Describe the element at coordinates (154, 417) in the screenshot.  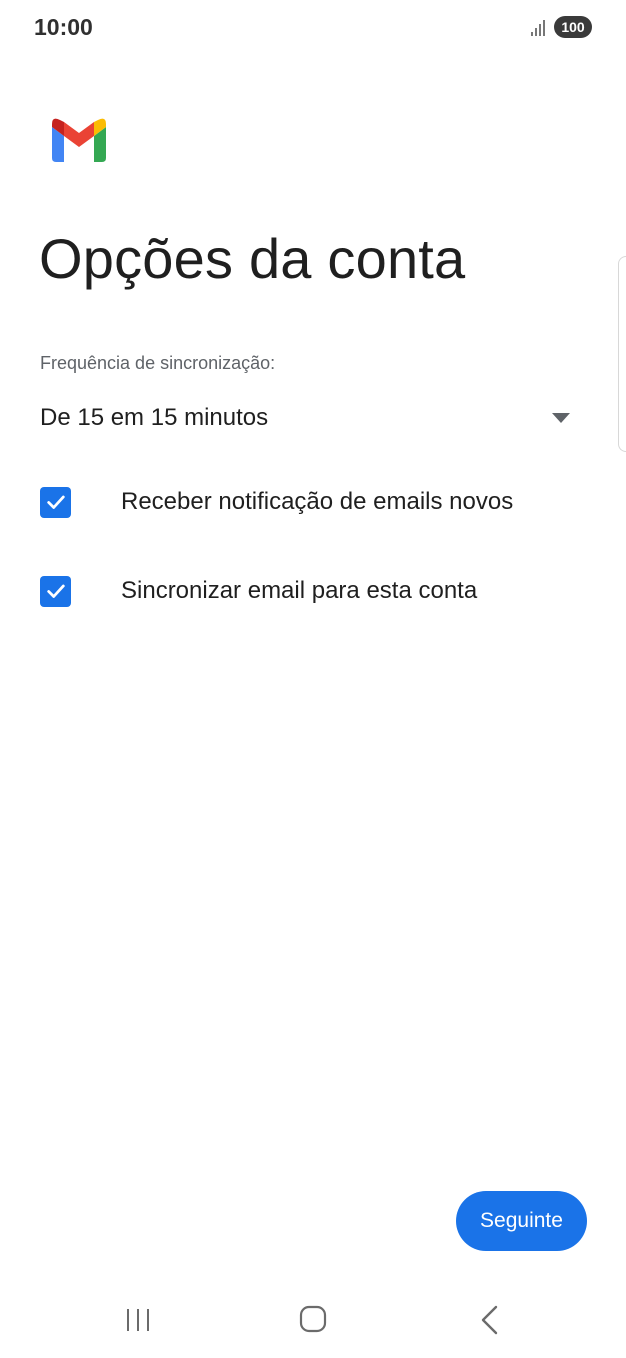
I see `sync-frequency-value: De 15 em 15 minutos` at that location.